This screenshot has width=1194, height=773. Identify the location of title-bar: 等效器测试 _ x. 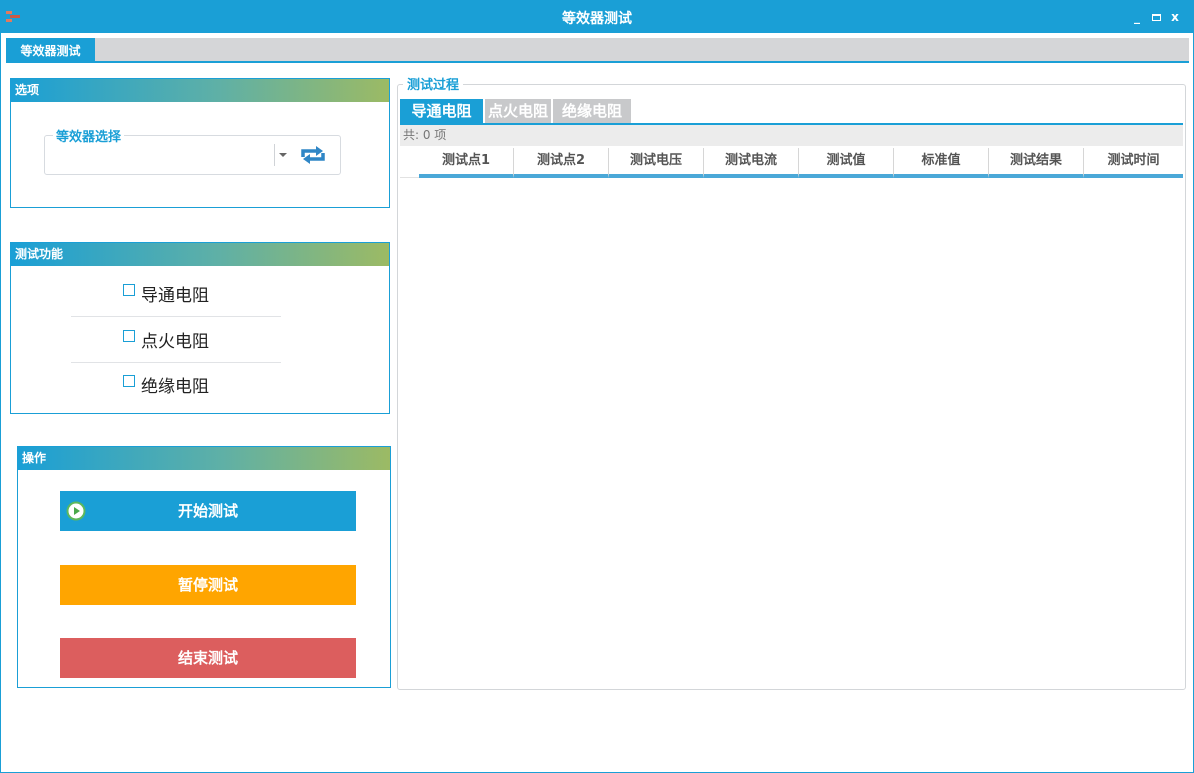
(597, 17).